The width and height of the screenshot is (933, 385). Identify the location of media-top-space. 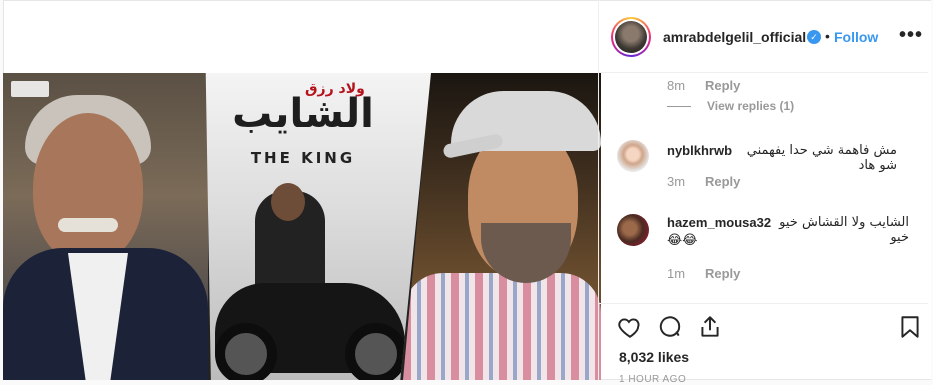
(303, 37).